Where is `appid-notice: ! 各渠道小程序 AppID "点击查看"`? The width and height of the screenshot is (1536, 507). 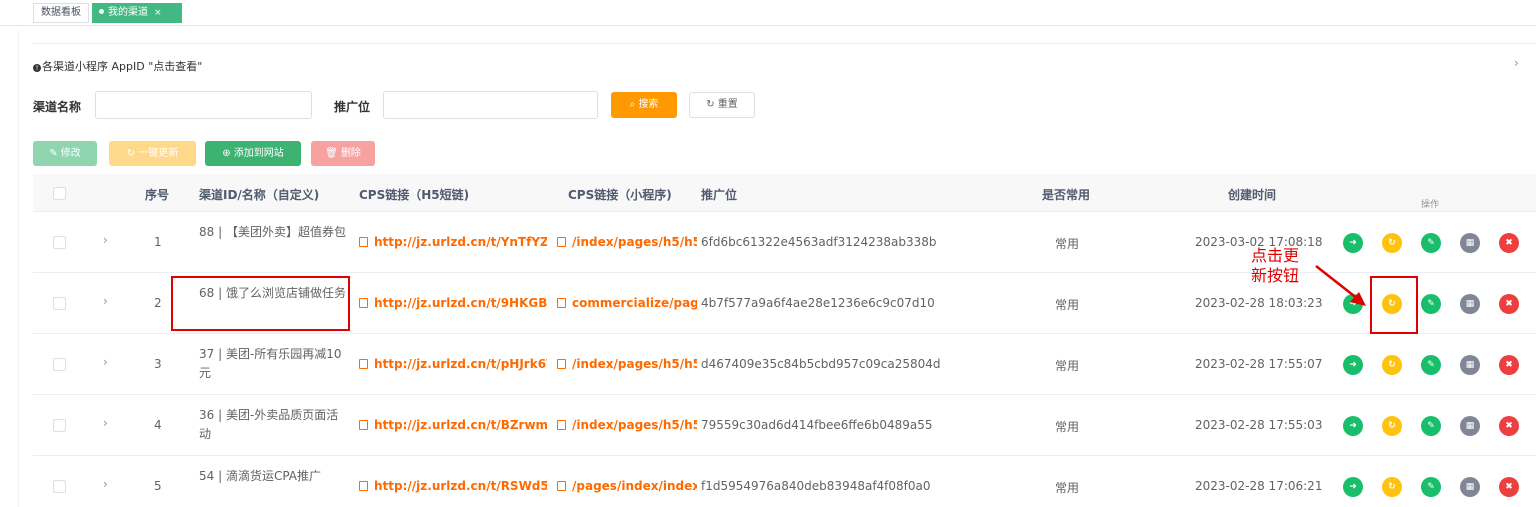
appid-notice: ! 各渠道小程序 AppID "点击查看" is located at coordinates (117, 66).